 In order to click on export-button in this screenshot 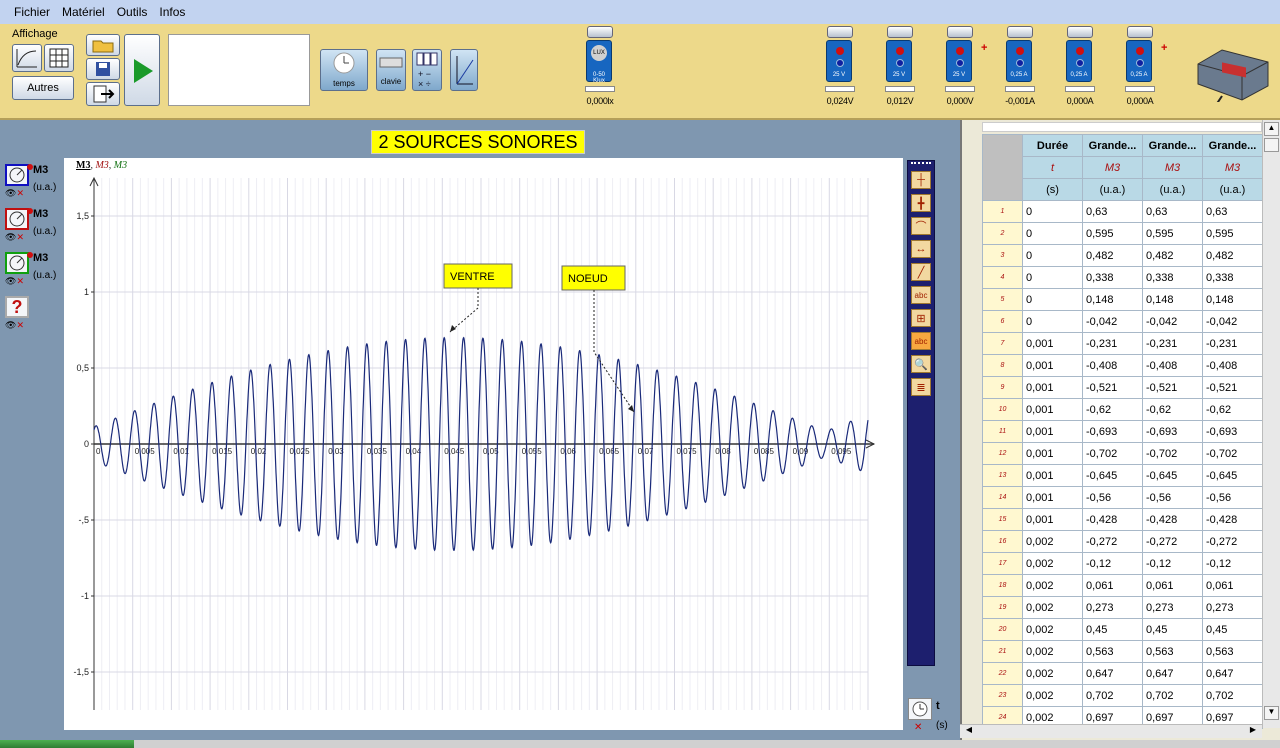, I will do `click(103, 94)`.